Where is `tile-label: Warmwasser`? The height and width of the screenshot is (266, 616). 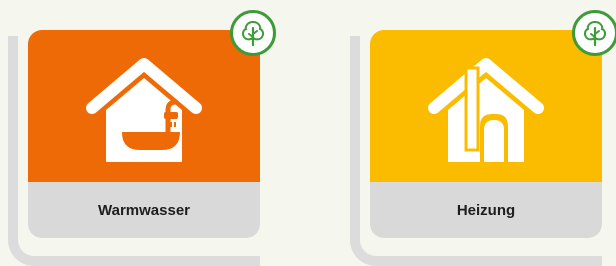
tile-label: Warmwasser is located at coordinates (144, 210).